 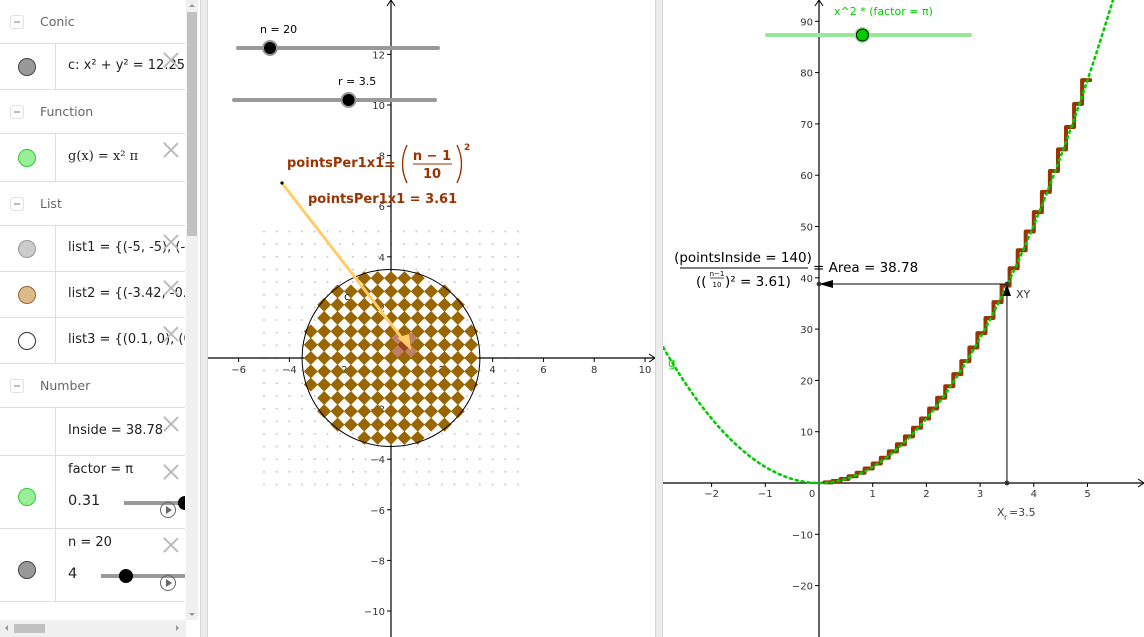 I want to click on slider-factor-knob, so click(x=862, y=35).